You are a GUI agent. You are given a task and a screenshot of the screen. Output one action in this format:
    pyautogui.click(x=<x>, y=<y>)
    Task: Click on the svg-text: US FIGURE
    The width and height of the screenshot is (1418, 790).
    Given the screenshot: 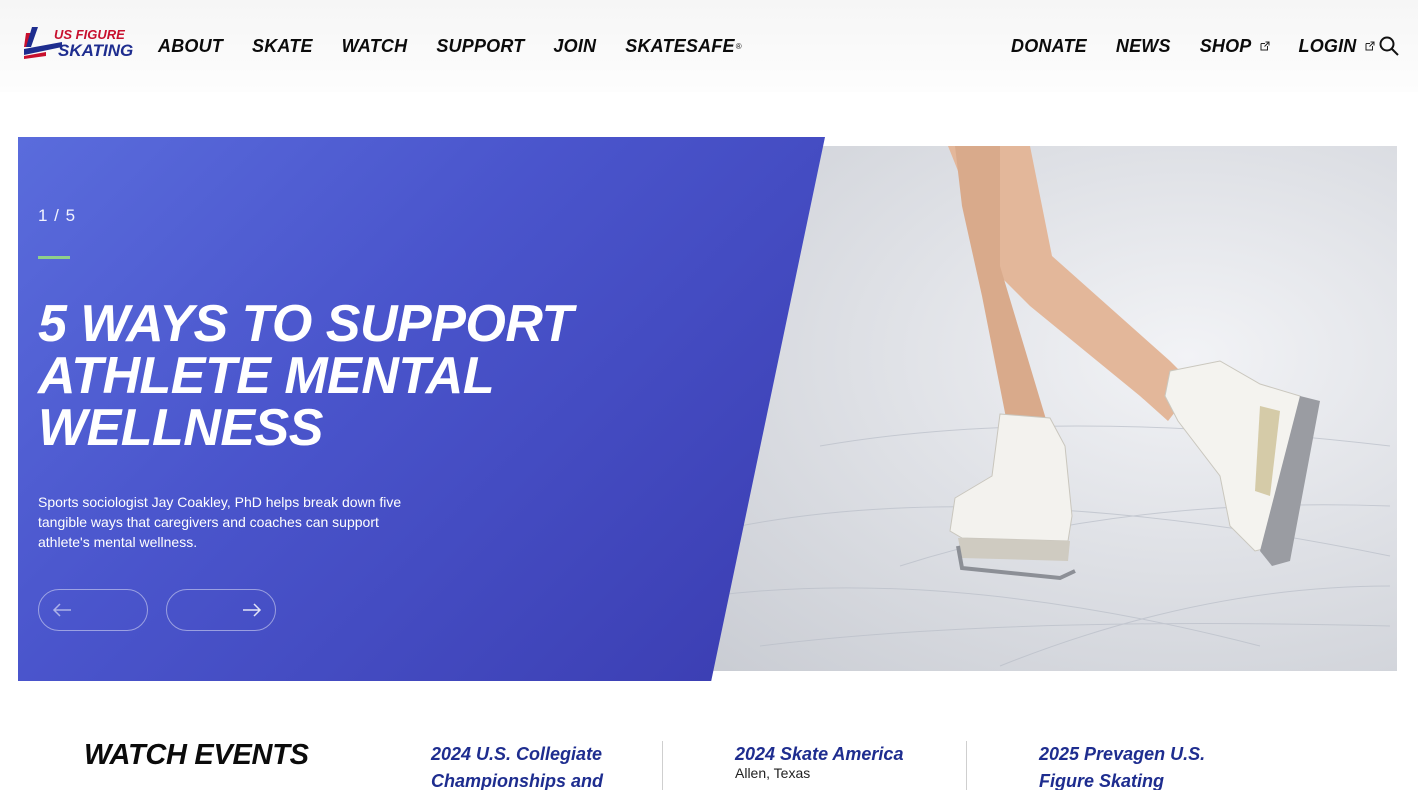 What is the action you would take?
    pyautogui.click(x=89, y=34)
    